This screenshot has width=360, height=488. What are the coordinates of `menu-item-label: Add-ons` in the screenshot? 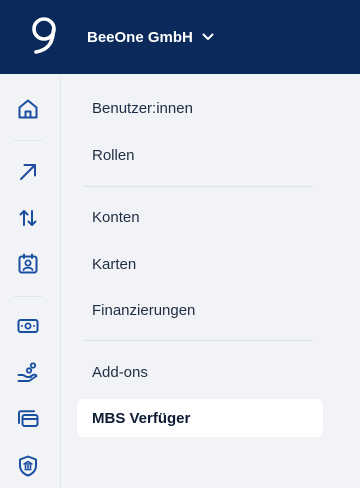 It's located at (120, 372).